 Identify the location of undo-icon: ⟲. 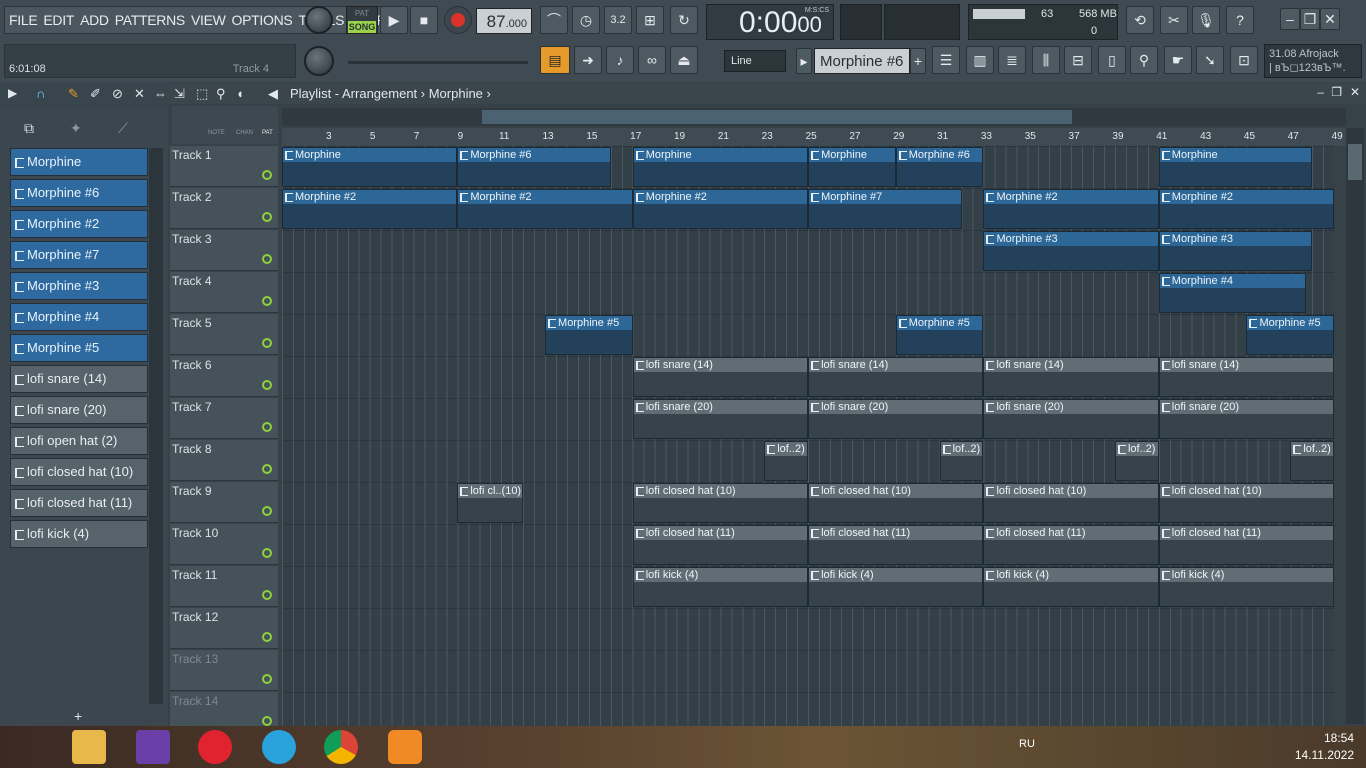
(1140, 20).